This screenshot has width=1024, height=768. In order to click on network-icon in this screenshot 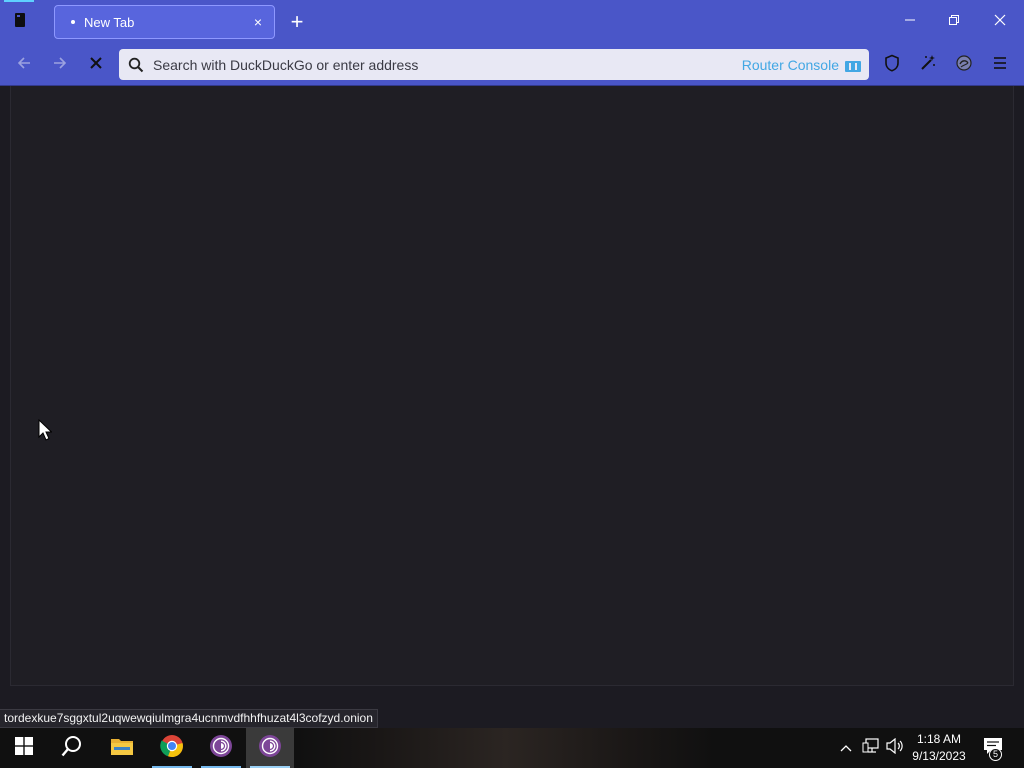, I will do `click(871, 748)`.